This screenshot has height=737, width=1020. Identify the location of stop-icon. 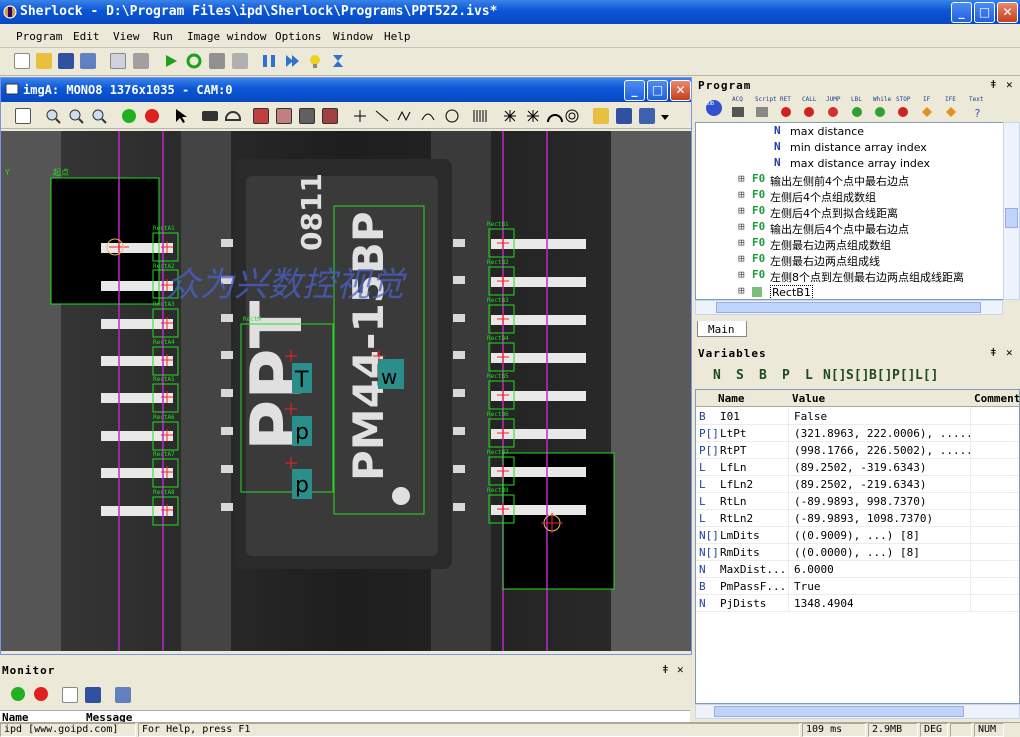
(217, 61).